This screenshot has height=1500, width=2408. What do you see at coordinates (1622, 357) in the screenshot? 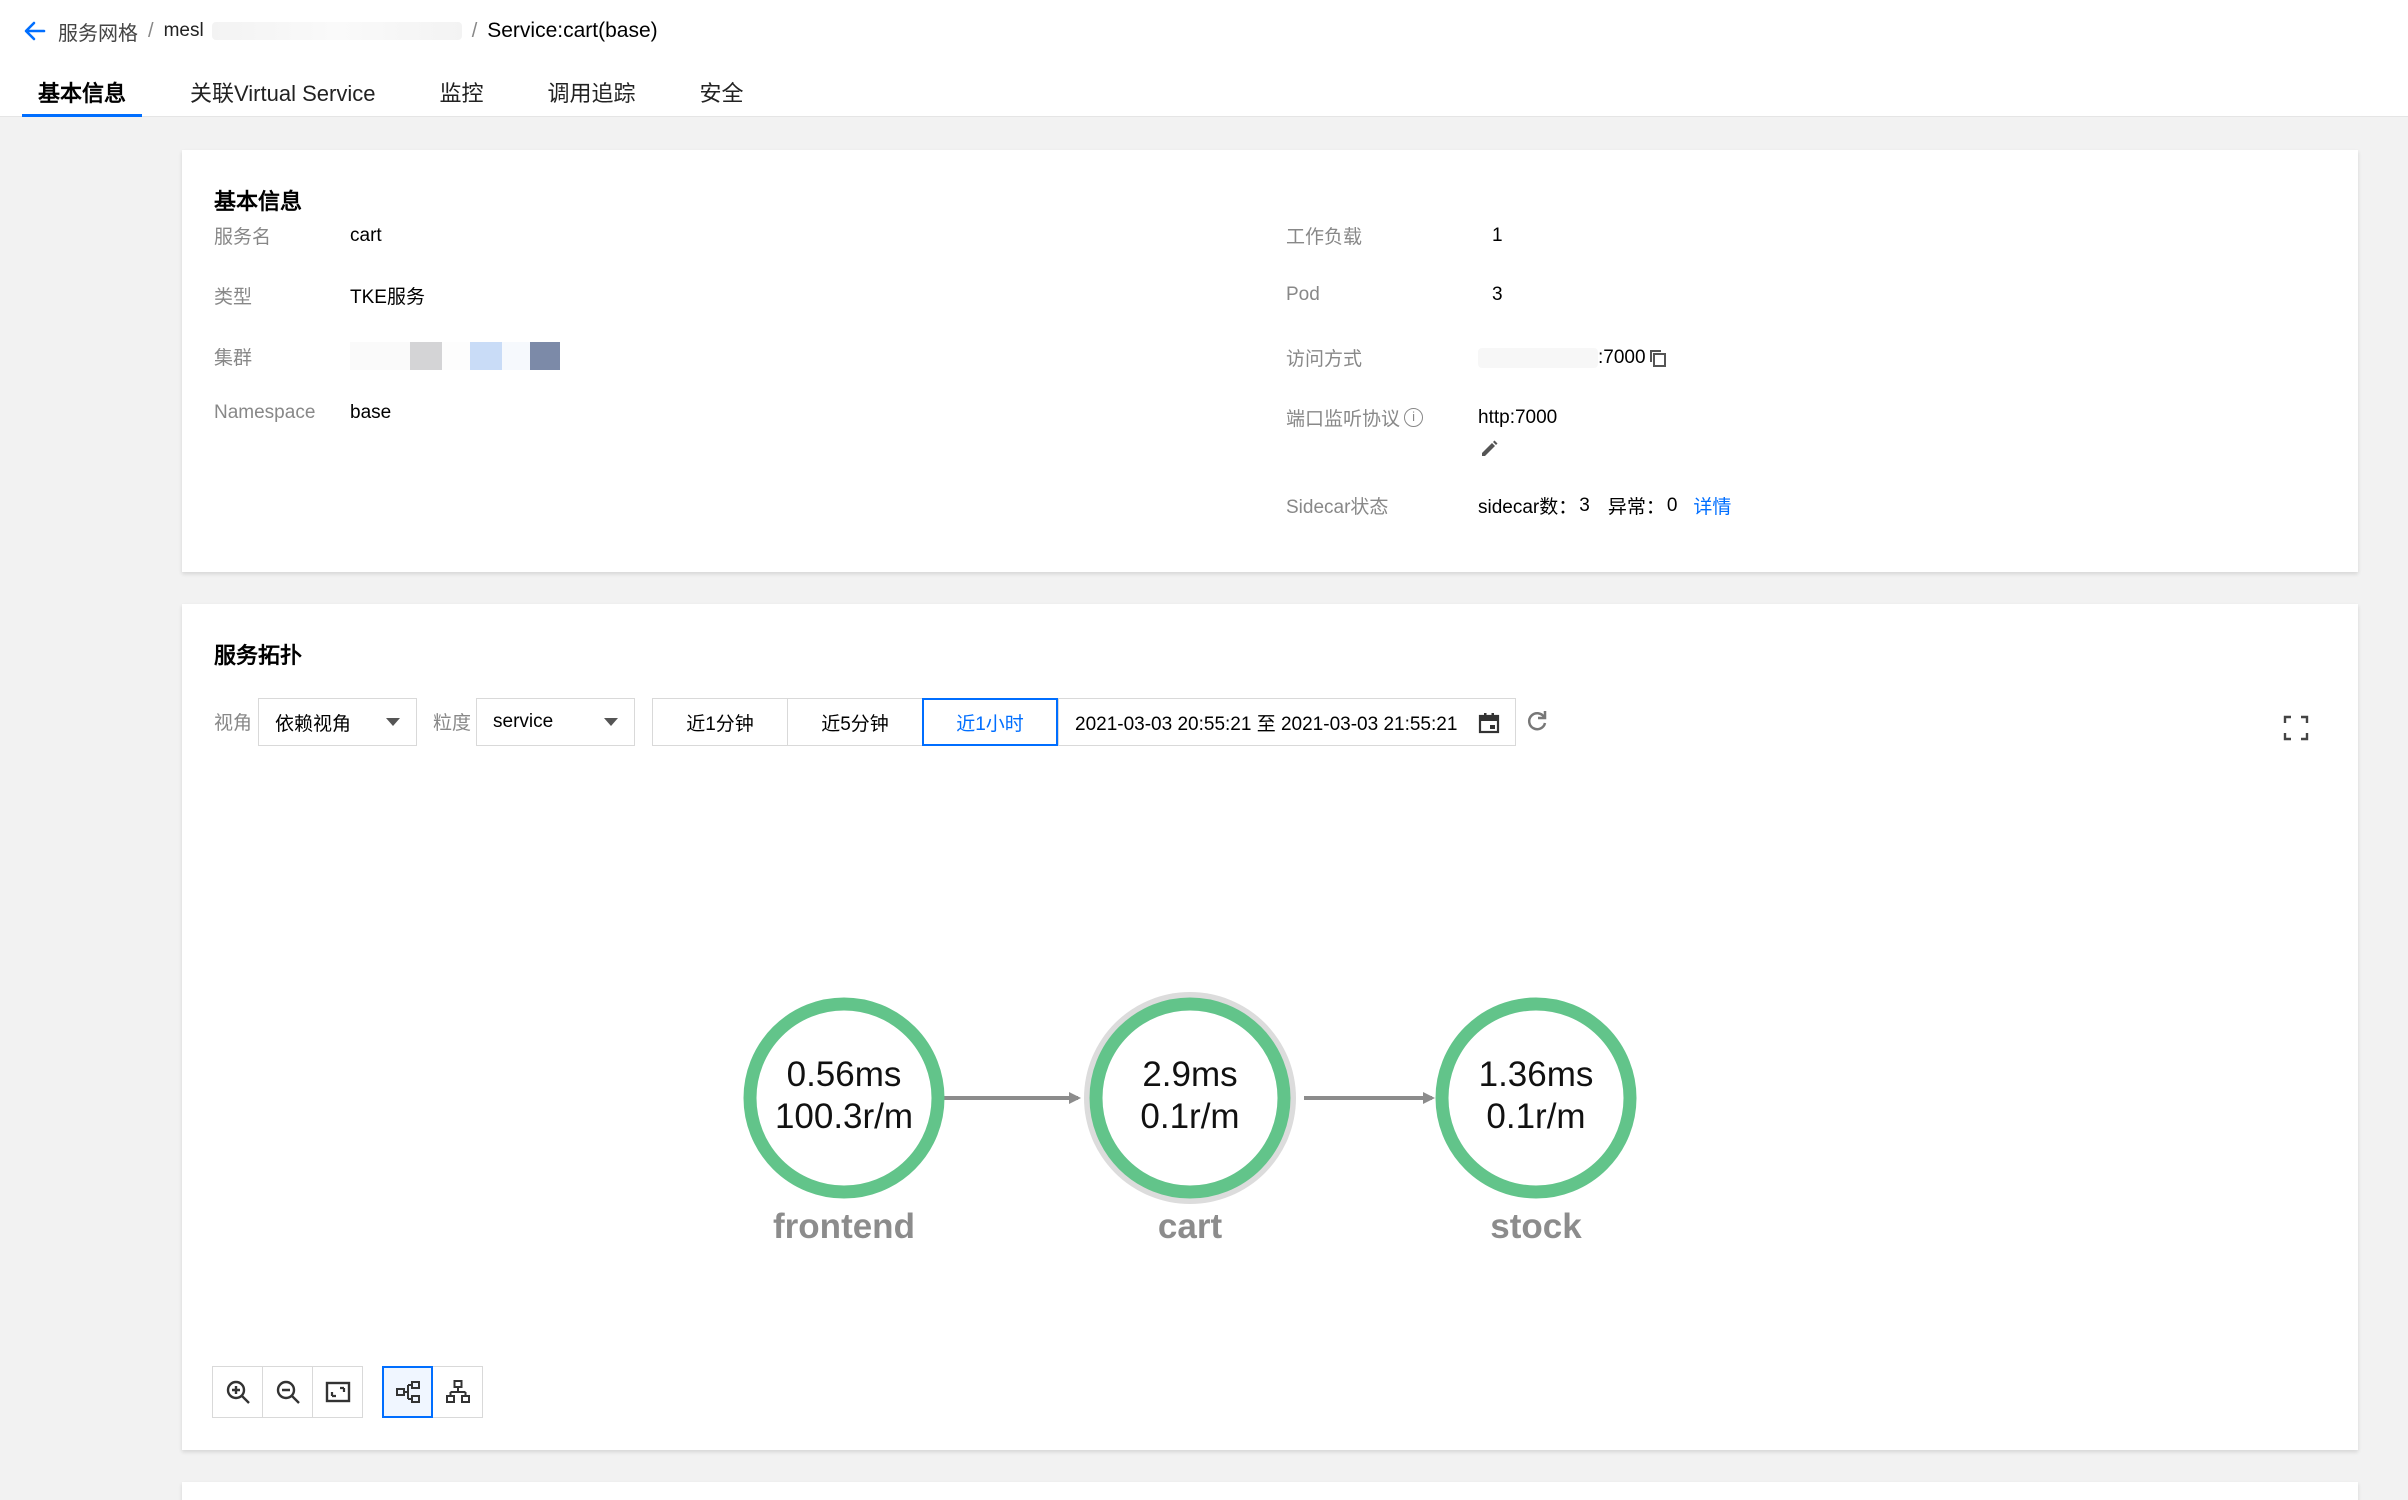
I see `access-port: :7000` at bounding box center [1622, 357].